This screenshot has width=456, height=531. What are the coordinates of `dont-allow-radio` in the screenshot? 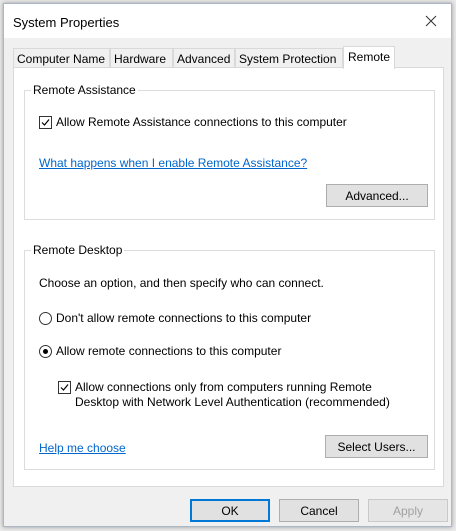 It's located at (45, 318).